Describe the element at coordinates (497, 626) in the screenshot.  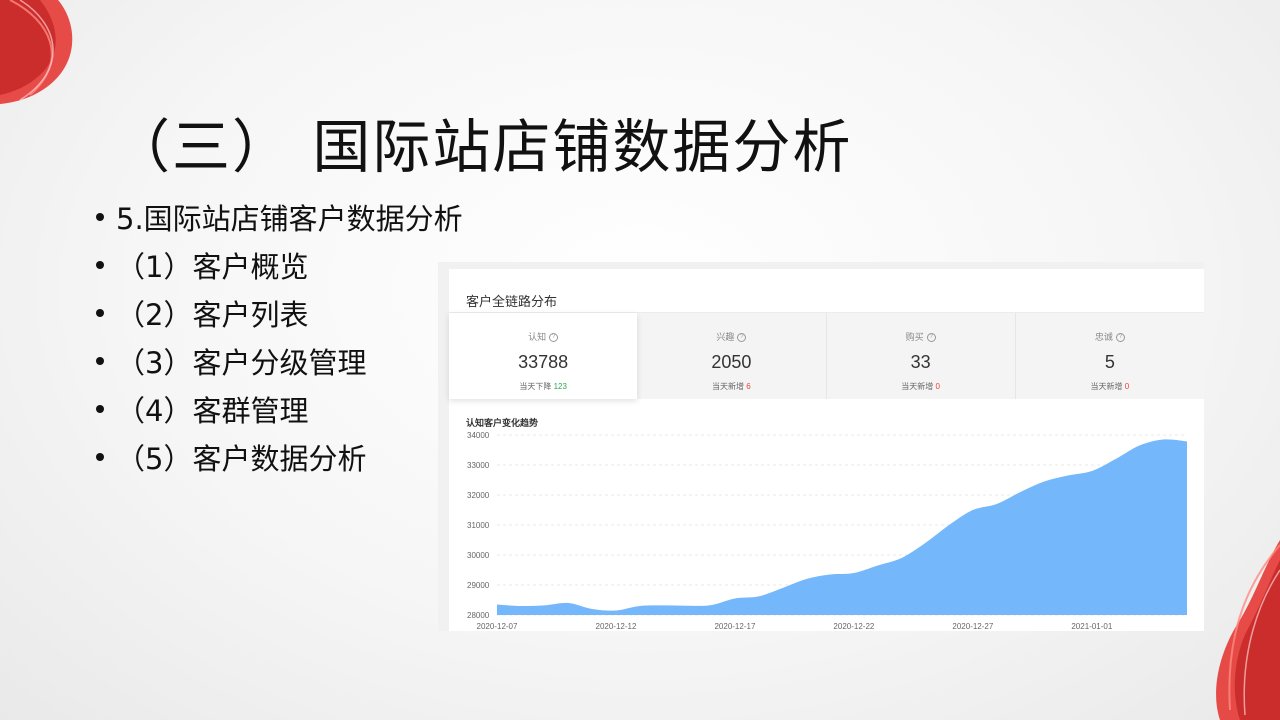
I see `x-tick-label: 2020-12-07` at that location.